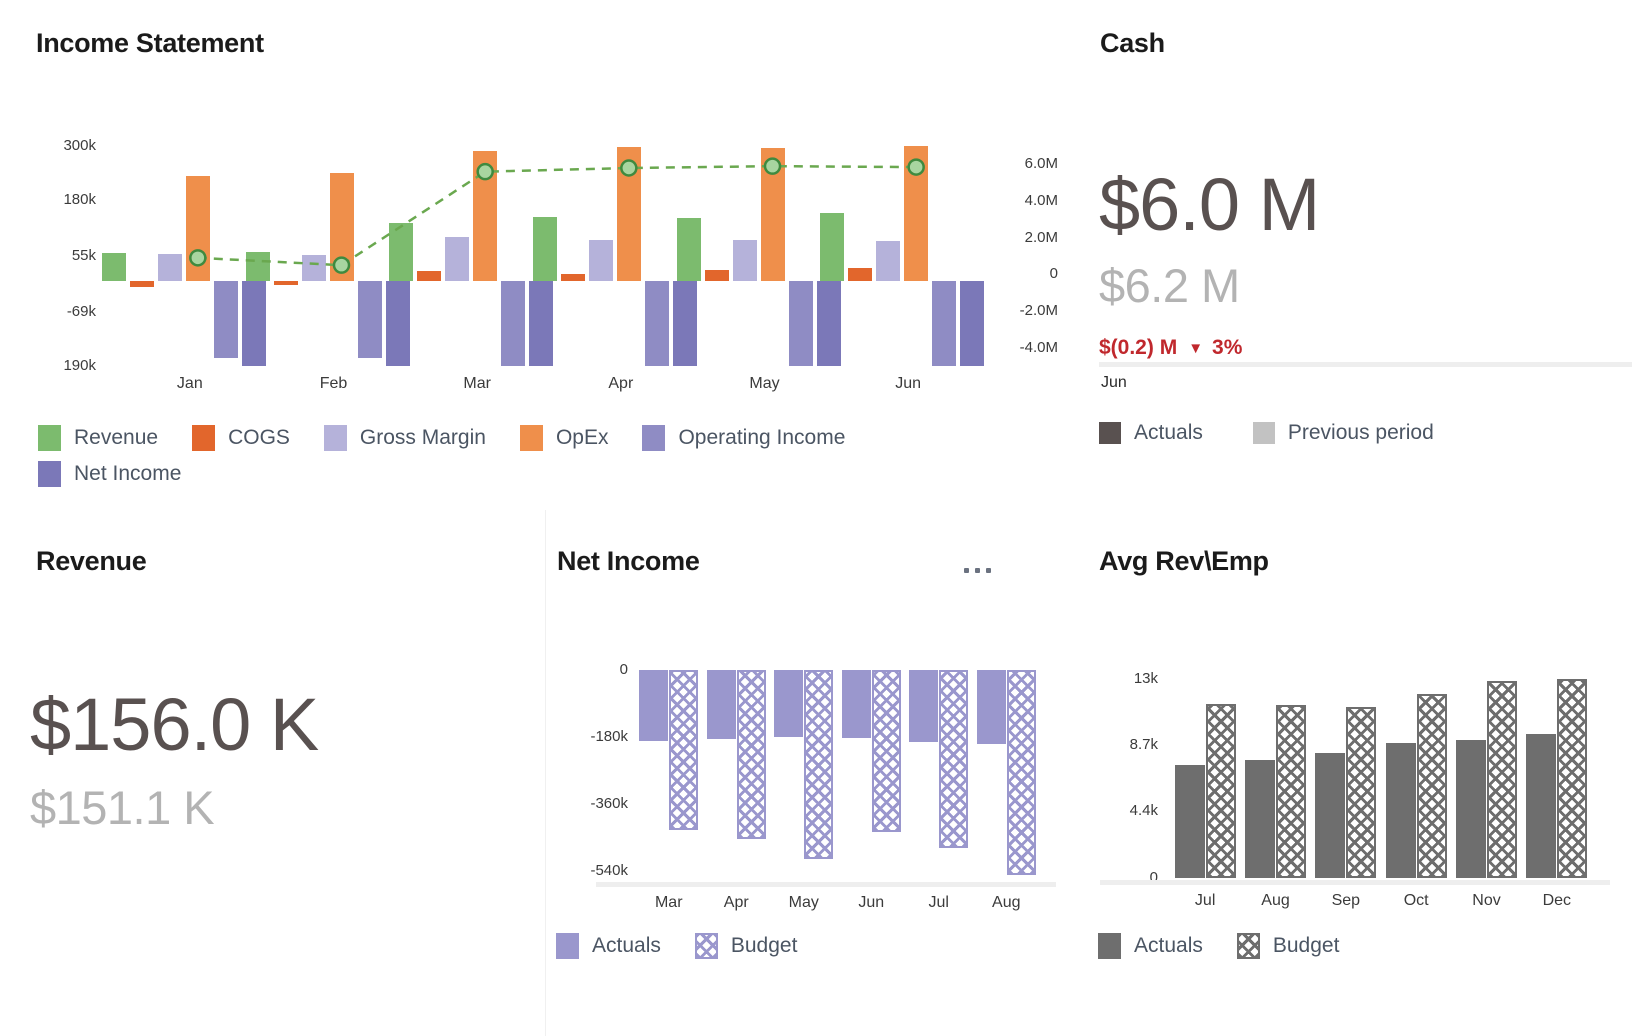  Describe the element at coordinates (1145, 679) in the screenshot. I see `avg-rev-emp-y-tick: 13k` at that location.